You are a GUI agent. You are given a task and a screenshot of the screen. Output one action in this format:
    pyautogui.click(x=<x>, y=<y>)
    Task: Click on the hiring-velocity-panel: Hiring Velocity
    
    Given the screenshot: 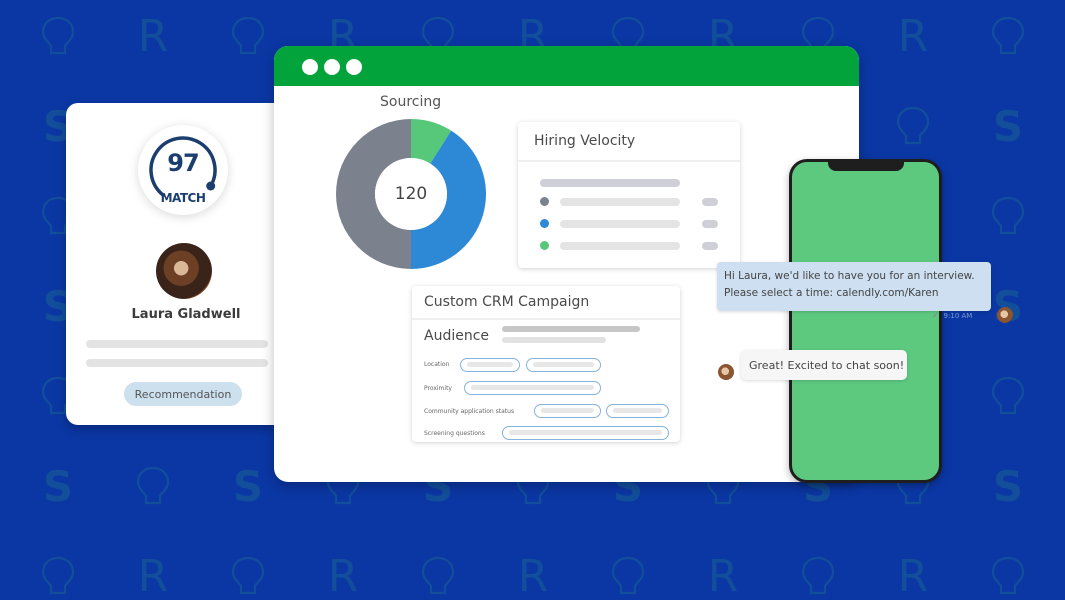 What is the action you would take?
    pyautogui.click(x=629, y=195)
    